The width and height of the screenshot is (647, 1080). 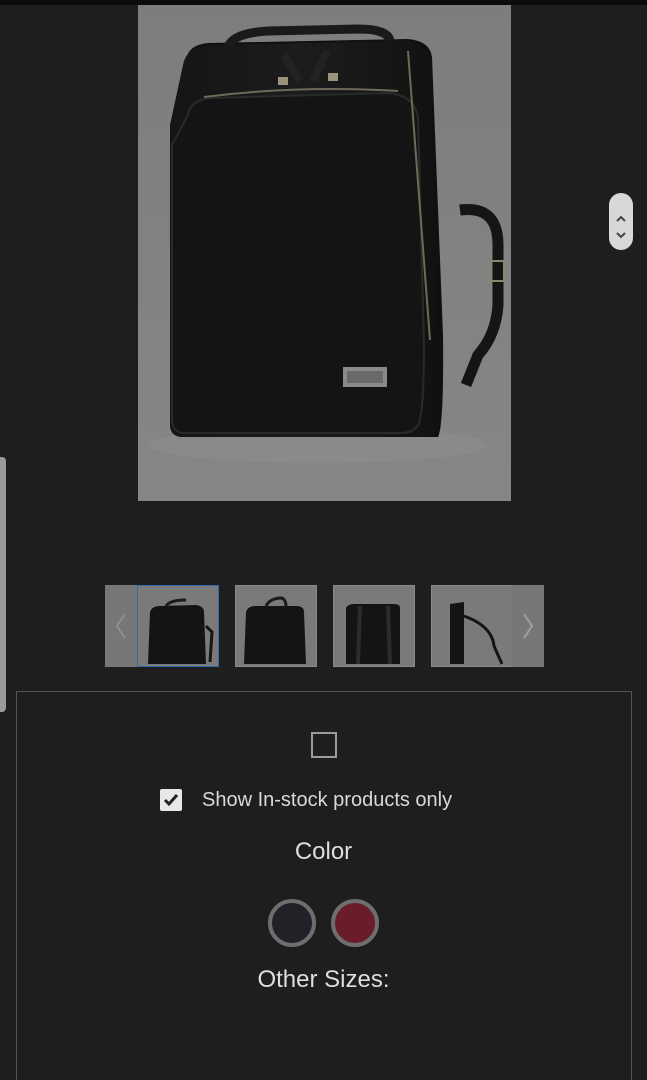 What do you see at coordinates (327, 799) in the screenshot?
I see `instock-label: Show In-stock products only` at bounding box center [327, 799].